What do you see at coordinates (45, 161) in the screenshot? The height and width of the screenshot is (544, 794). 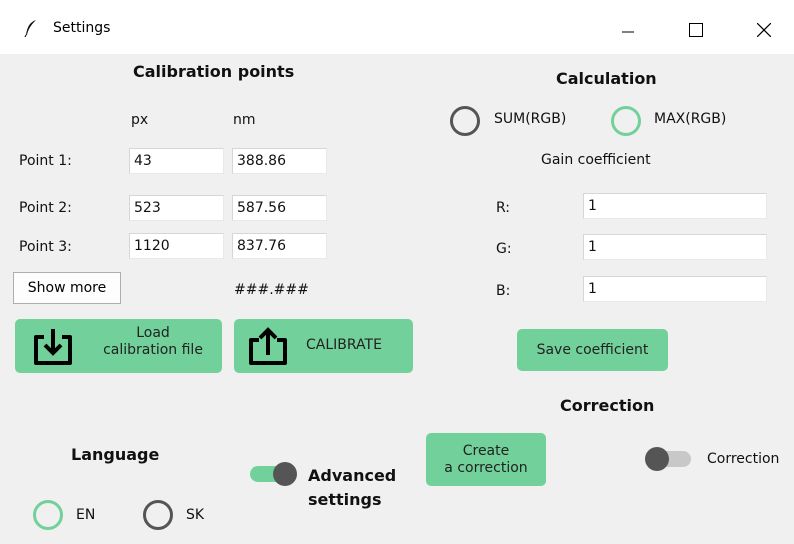 I see `point-1-label: Point 1:` at bounding box center [45, 161].